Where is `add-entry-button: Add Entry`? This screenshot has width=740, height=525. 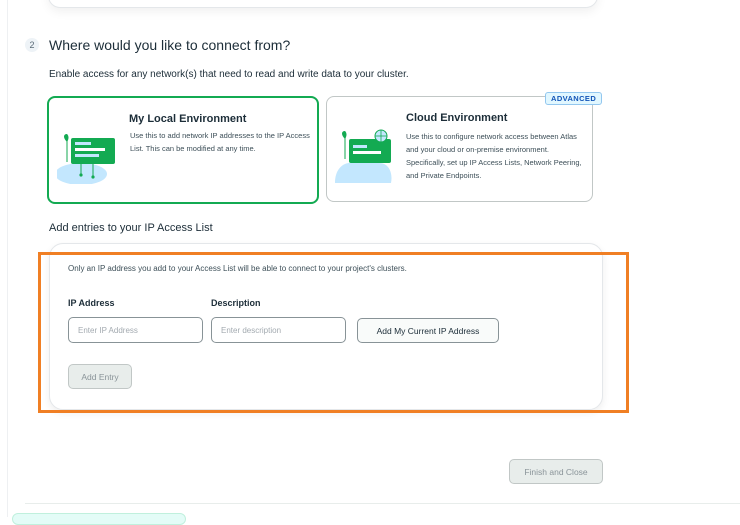
add-entry-button: Add Entry is located at coordinates (100, 376).